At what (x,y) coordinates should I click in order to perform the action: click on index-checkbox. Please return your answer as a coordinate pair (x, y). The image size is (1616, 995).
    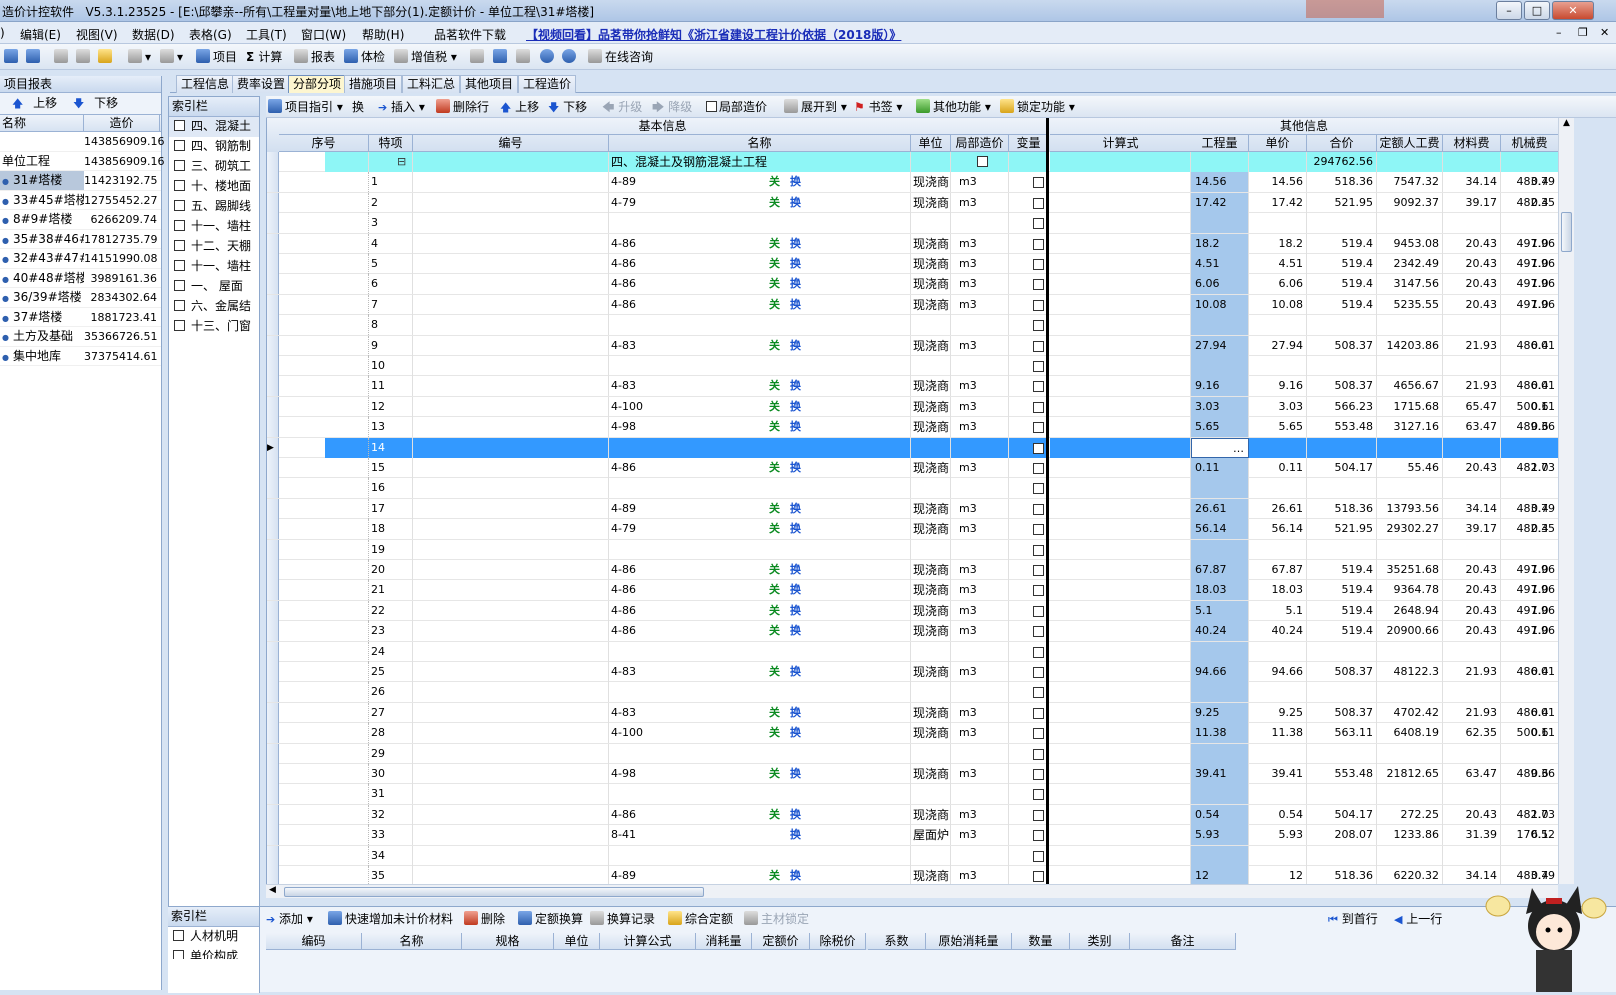
    Looking at the image, I should click on (179, 285).